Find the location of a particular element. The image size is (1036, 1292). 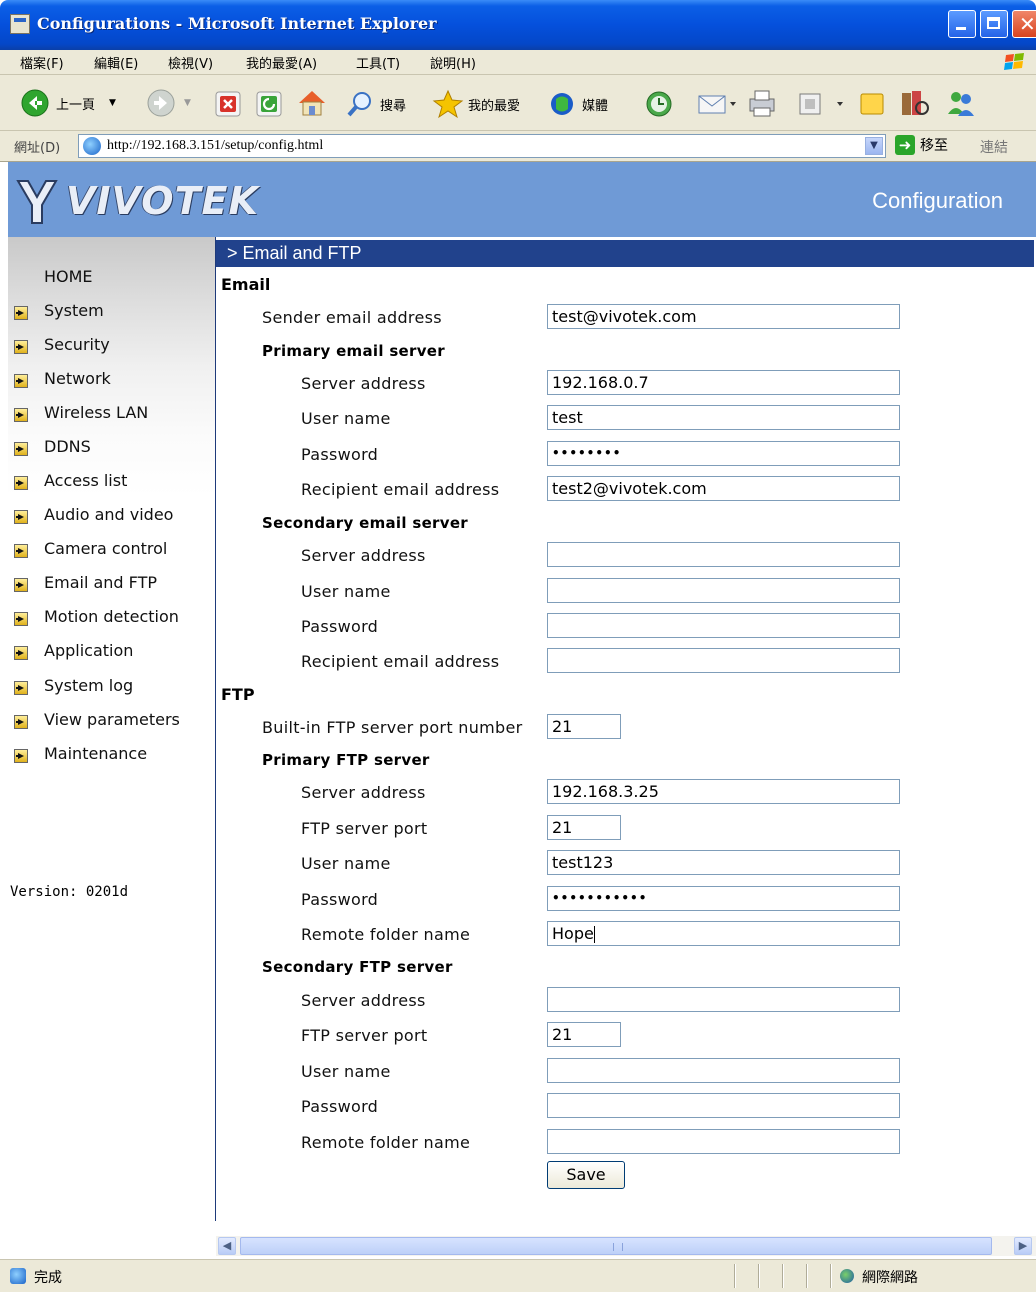

secondary-ftp-password-input is located at coordinates (723, 1105).